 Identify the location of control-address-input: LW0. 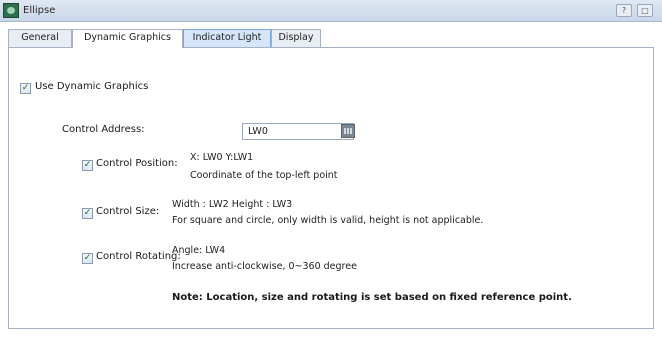
(298, 131).